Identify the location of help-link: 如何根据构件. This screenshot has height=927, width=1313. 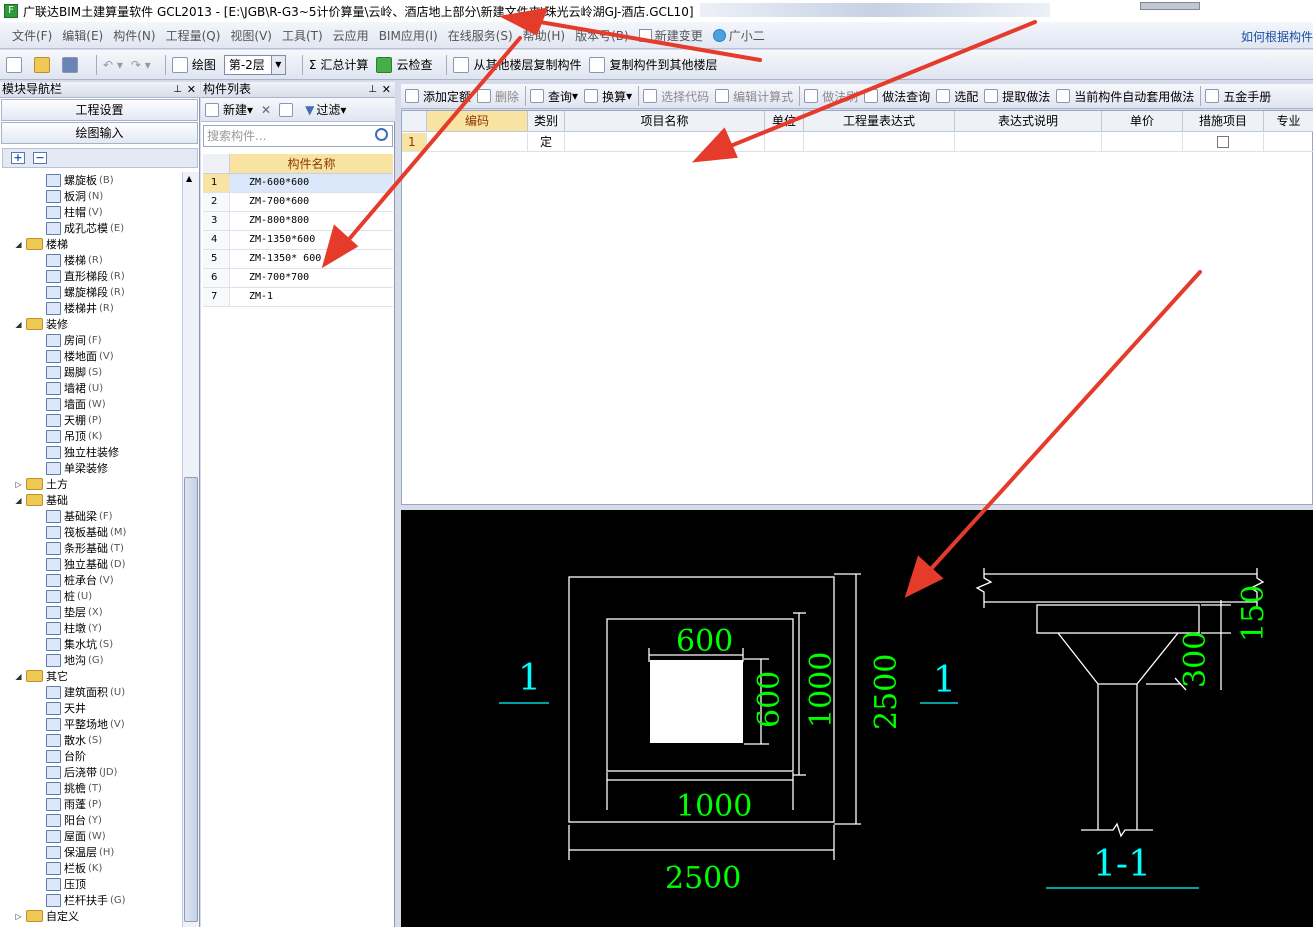
(1277, 36).